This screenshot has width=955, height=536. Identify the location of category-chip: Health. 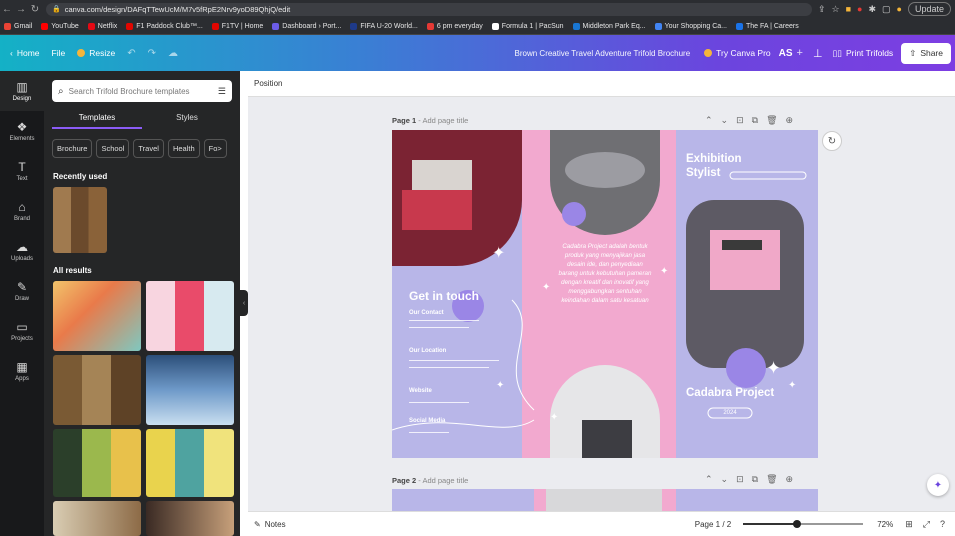
(183, 148).